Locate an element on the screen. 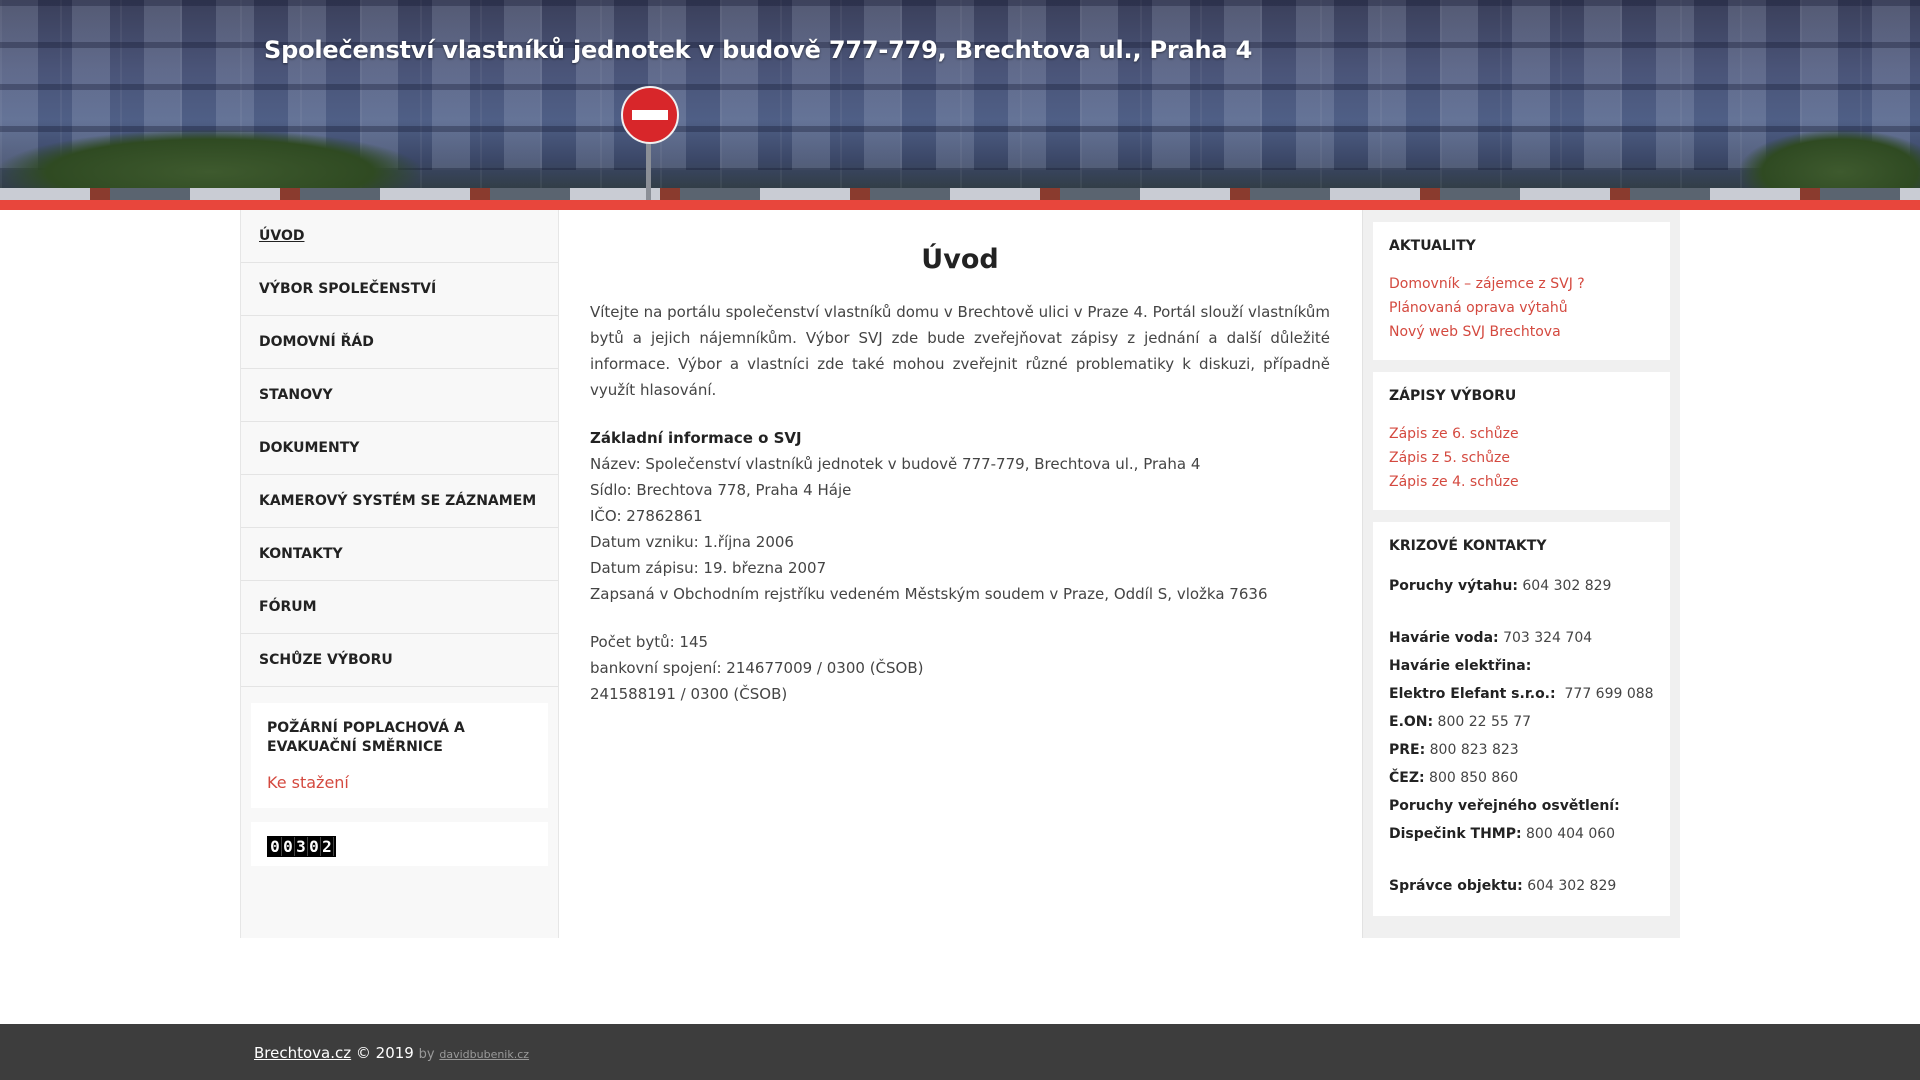  counter-digit: 3 is located at coordinates (301, 846).